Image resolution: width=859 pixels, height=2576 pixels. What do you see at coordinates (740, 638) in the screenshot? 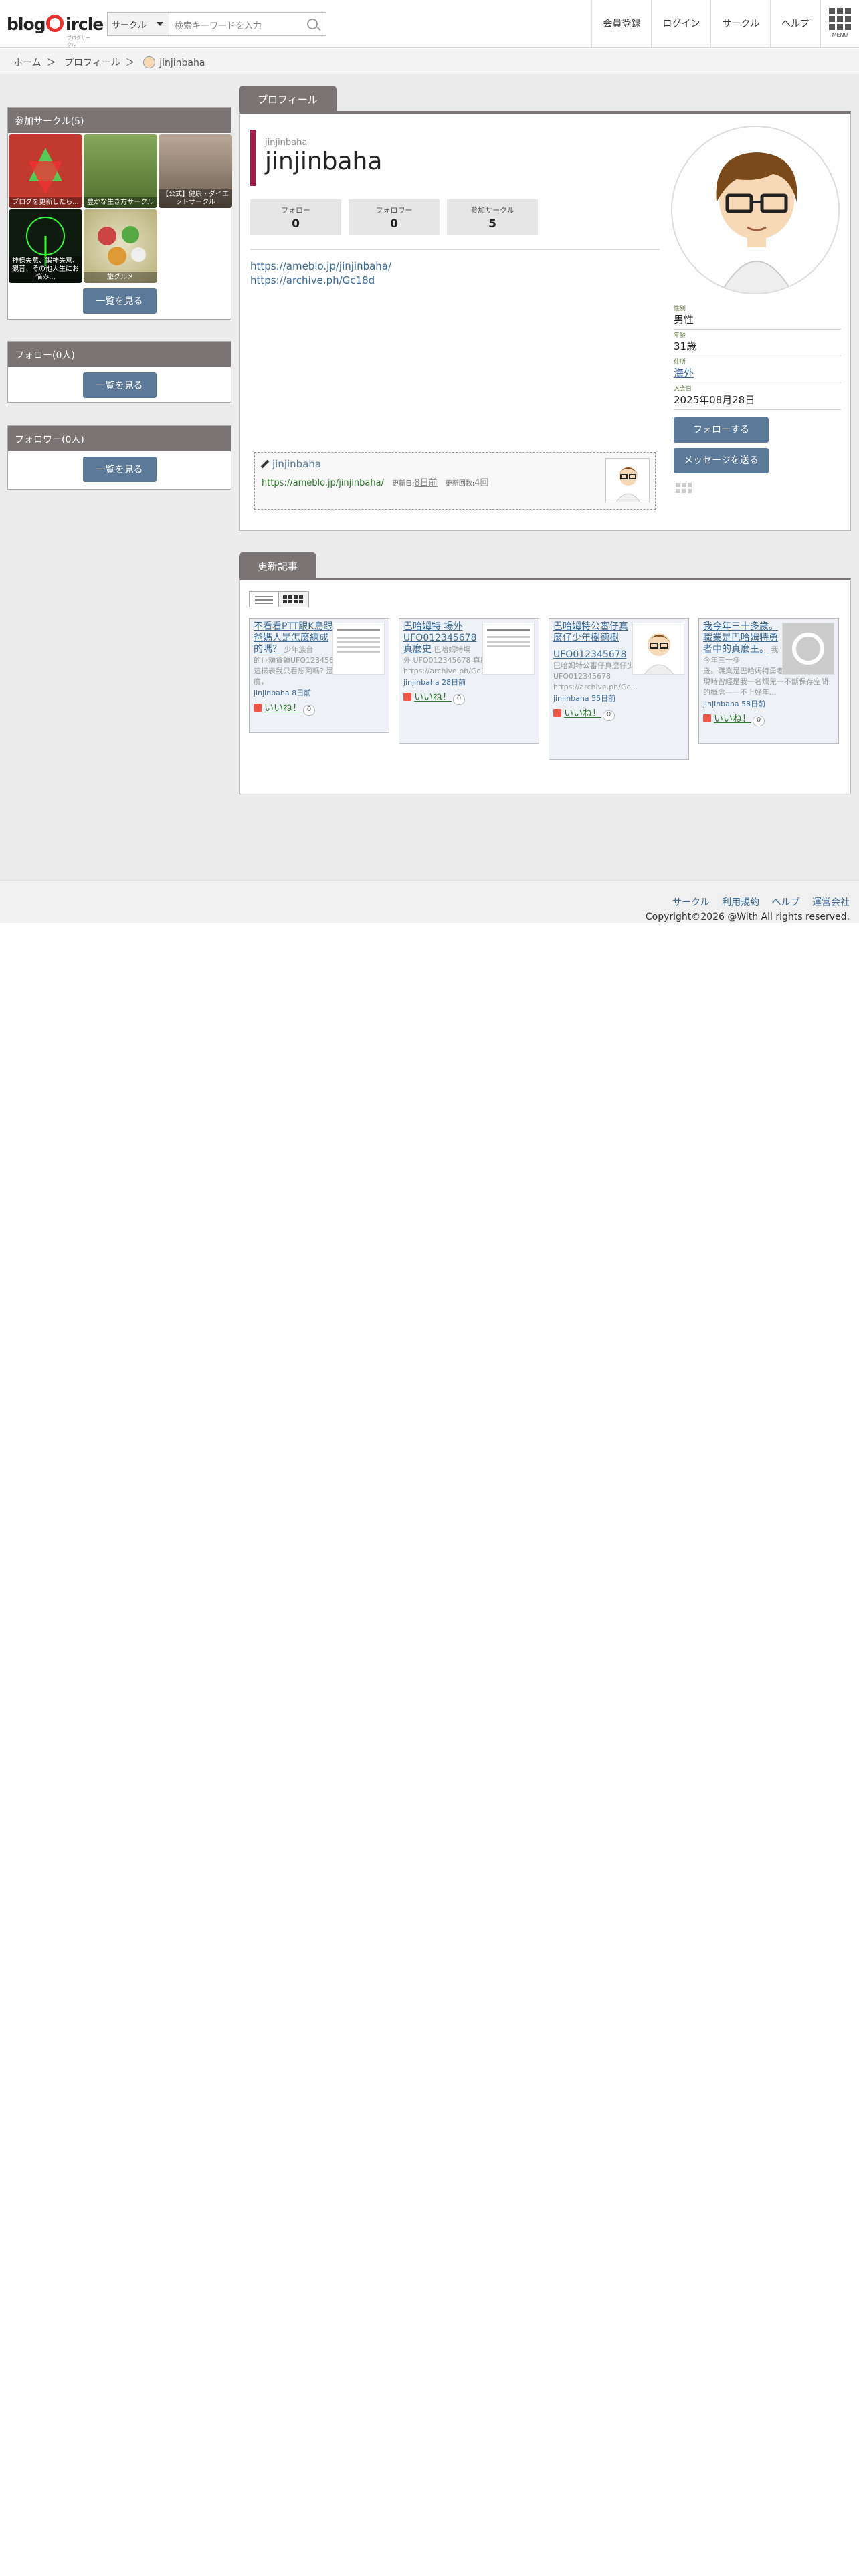
I see `article-title: 我今年三十多歲。職業是巴哈姆特勇者中的真麼王。` at bounding box center [740, 638].